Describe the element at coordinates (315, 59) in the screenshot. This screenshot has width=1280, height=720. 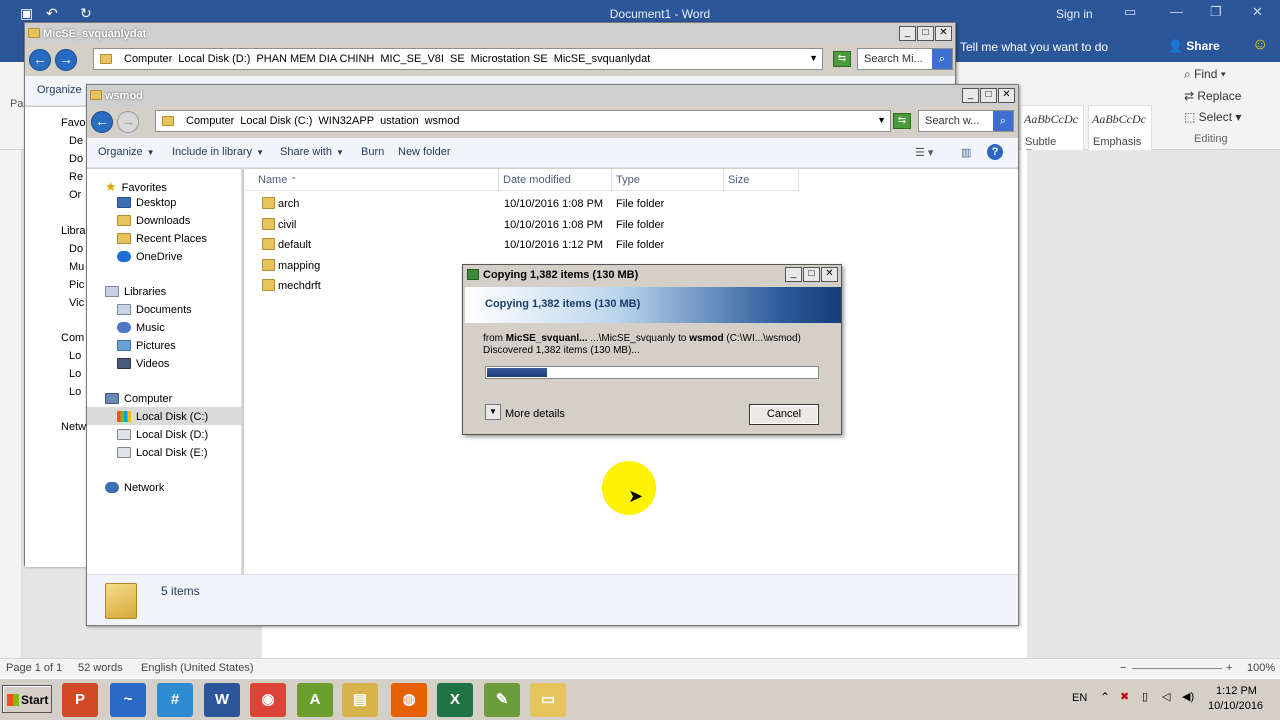
I see `breadcrumb-item: PHAN MEM DIA CHINH` at that location.